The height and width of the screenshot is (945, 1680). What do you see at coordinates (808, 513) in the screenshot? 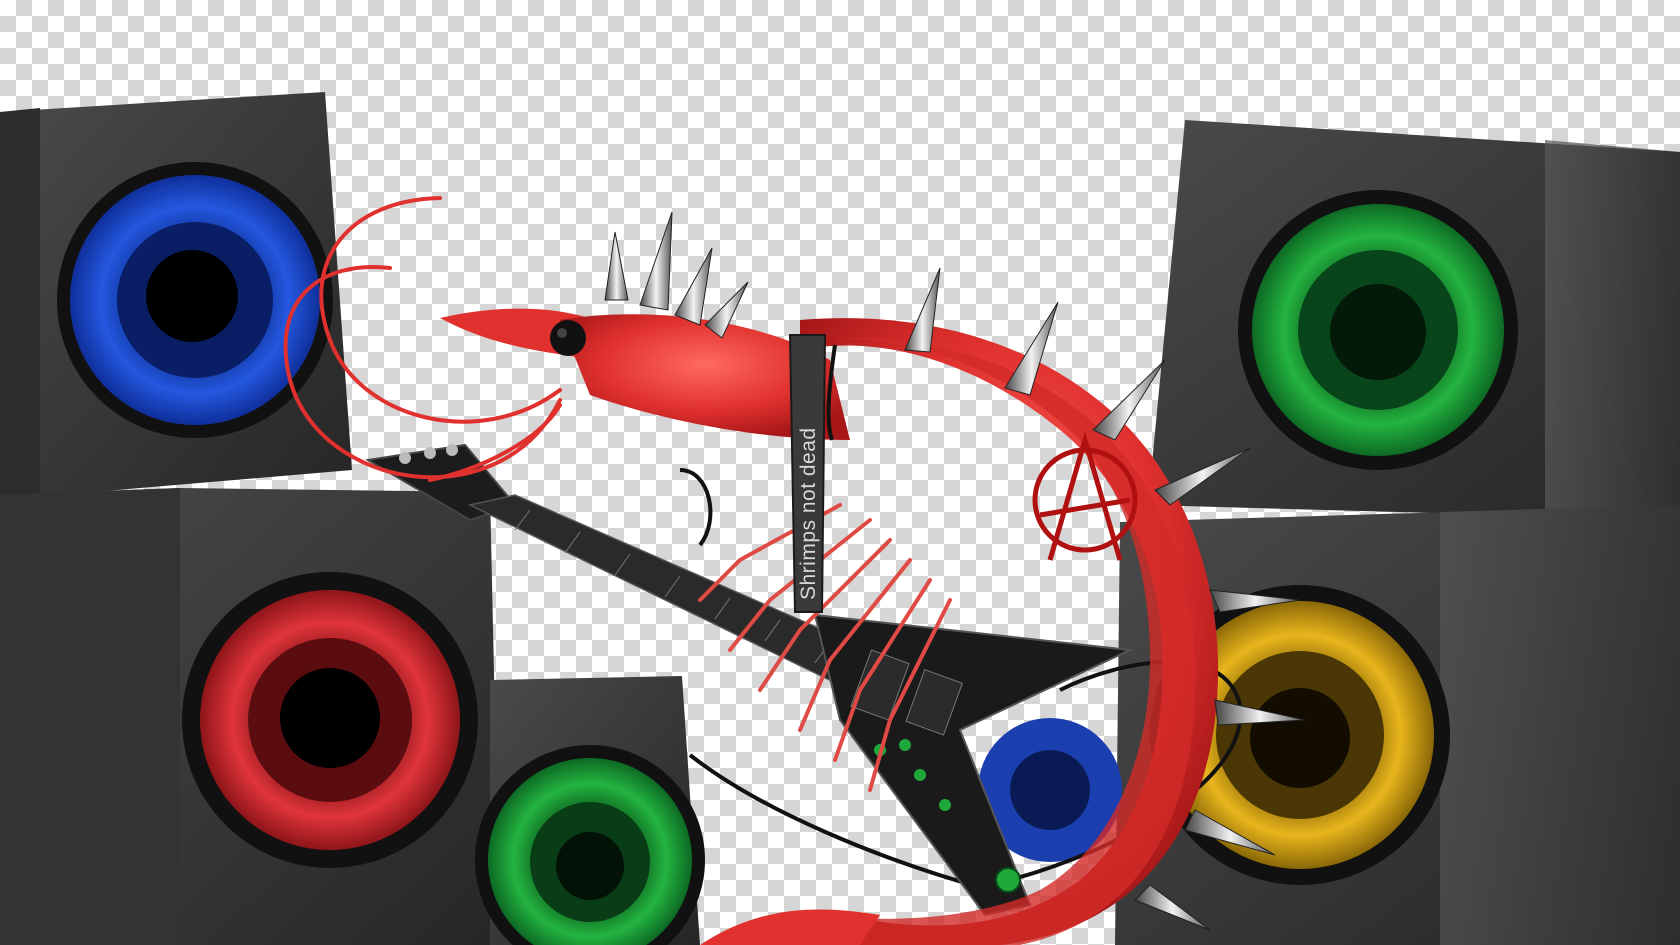
I see `strap-label: Shrimps not dead` at bounding box center [808, 513].